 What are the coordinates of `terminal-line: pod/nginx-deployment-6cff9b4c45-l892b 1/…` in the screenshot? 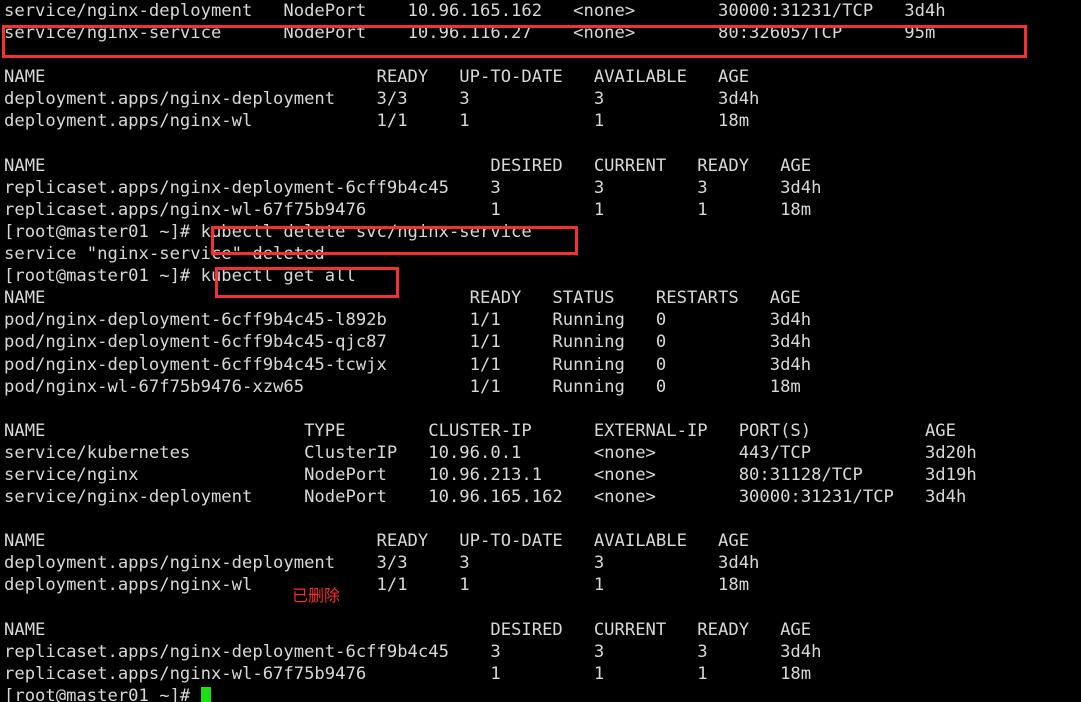 It's located at (408, 320).